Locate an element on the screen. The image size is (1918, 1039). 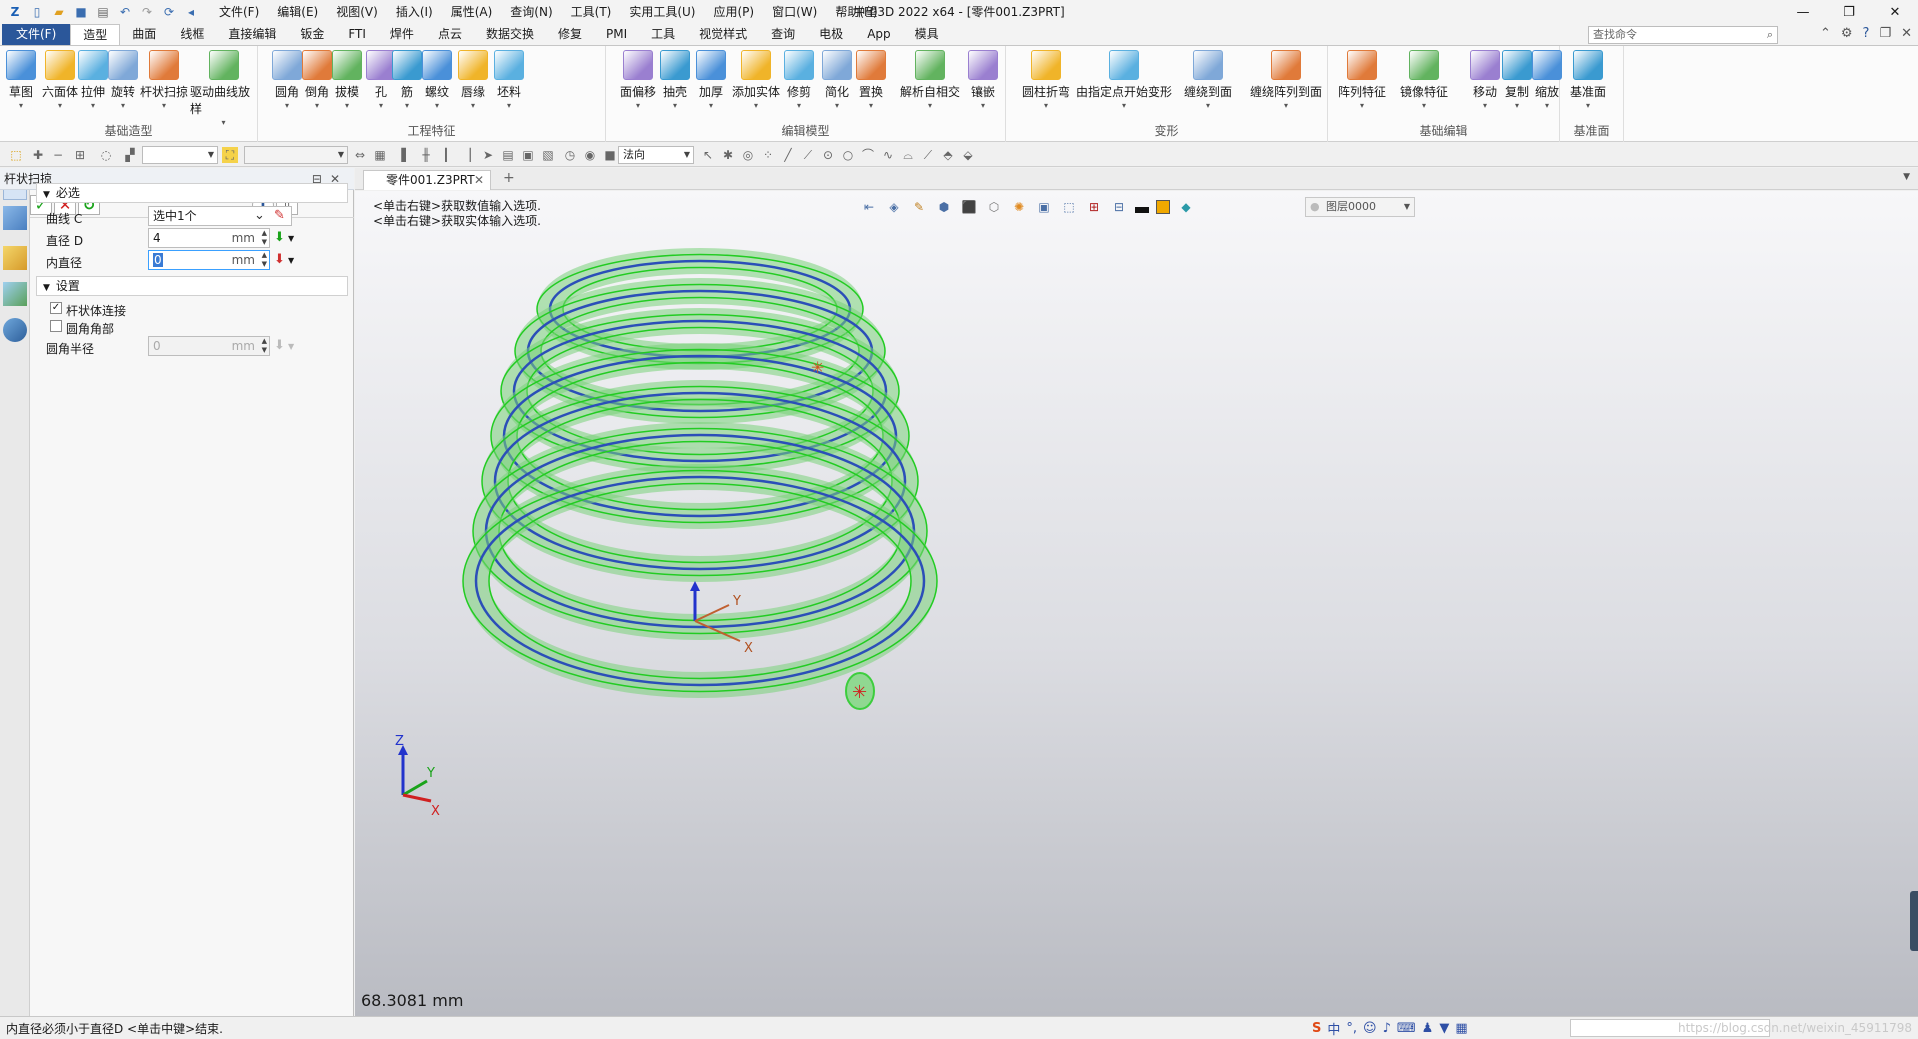
ribbon-button: 螺纹 ▾ is located at coordinates (437, 80).